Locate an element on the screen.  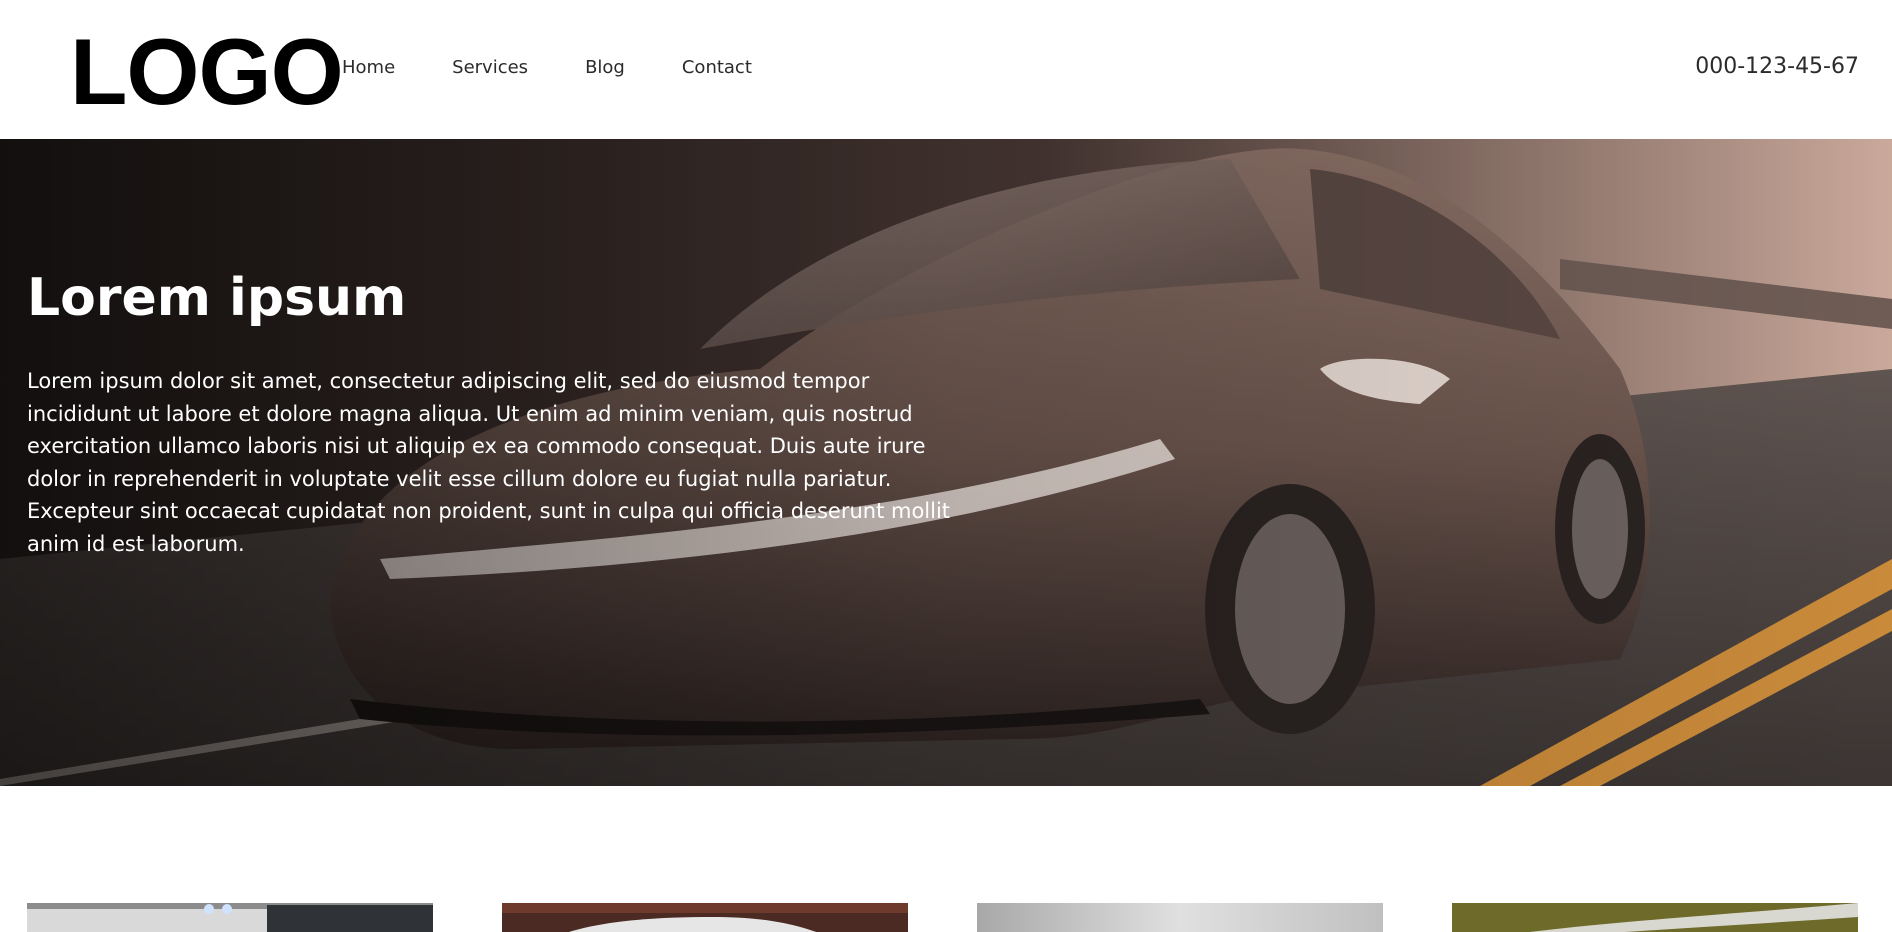
phone-number: 000-123-45-67 is located at coordinates (1777, 67).